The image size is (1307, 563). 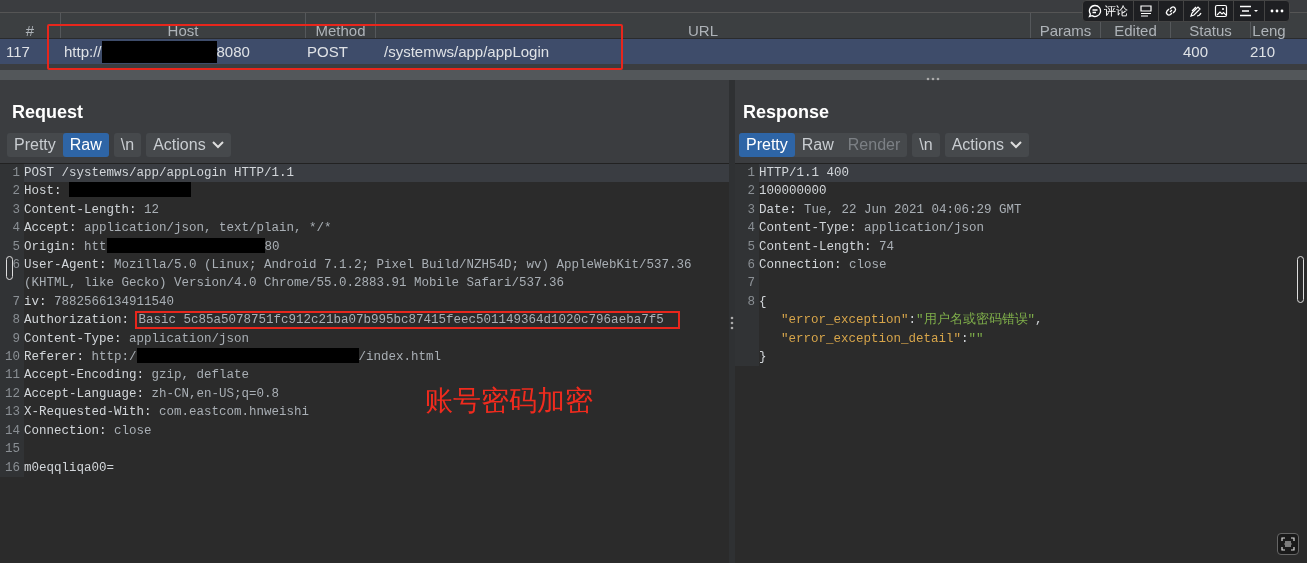 What do you see at coordinates (804, 173) in the screenshot?
I see `code-line: HTTP/1.1 400` at bounding box center [804, 173].